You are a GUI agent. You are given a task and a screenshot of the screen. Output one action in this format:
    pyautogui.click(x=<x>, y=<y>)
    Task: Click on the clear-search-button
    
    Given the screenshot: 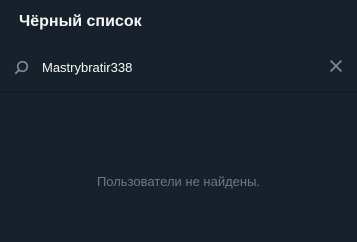 What is the action you would take?
    pyautogui.click(x=336, y=68)
    